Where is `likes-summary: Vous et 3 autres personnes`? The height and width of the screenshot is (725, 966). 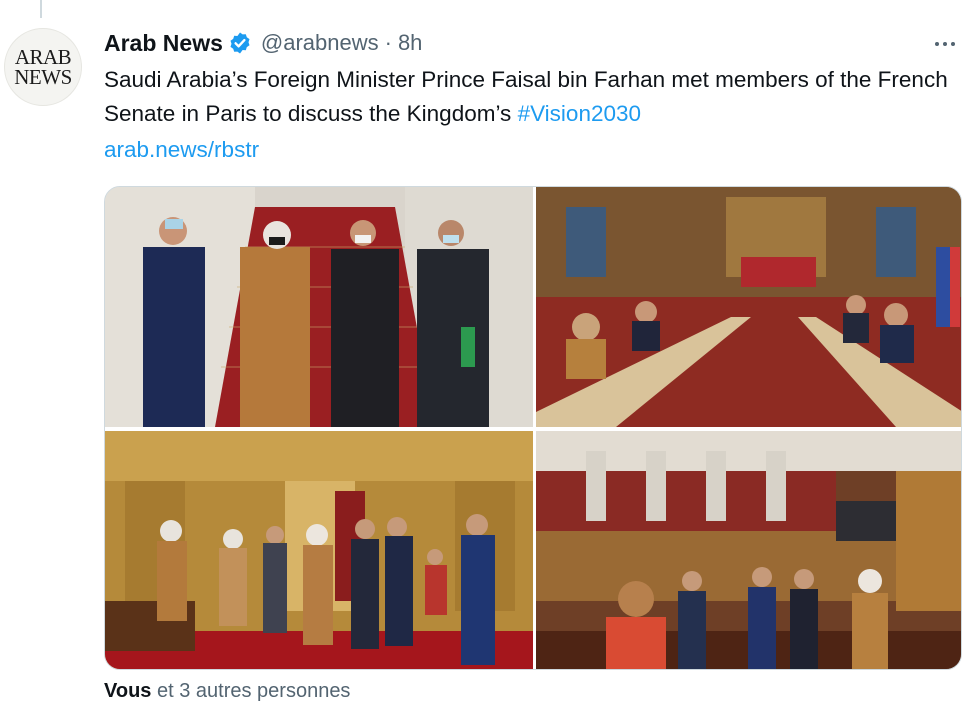 likes-summary: Vous et 3 autres personnes is located at coordinates (227, 691).